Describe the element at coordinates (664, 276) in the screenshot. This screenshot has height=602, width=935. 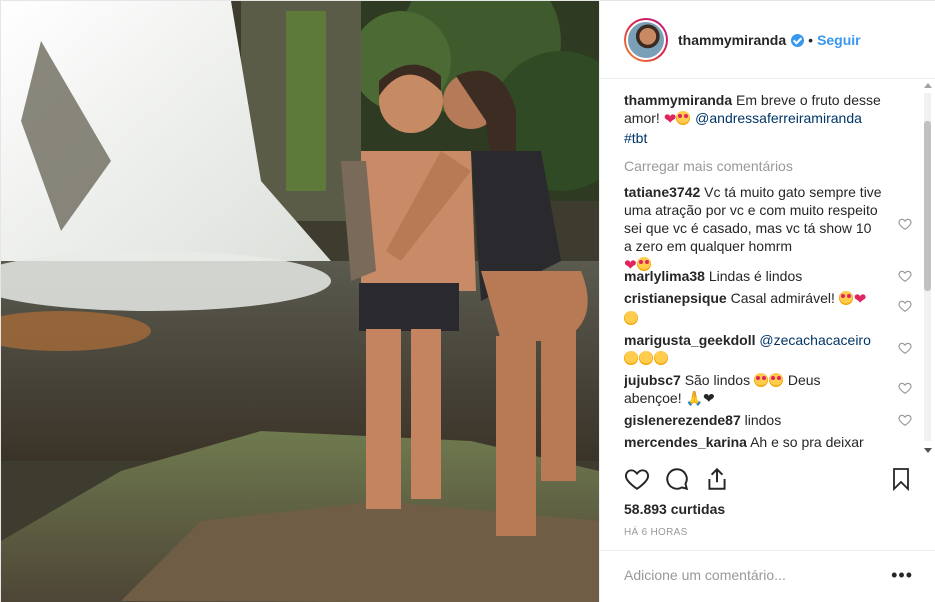
I see `comment-username: marlylima38` at that location.